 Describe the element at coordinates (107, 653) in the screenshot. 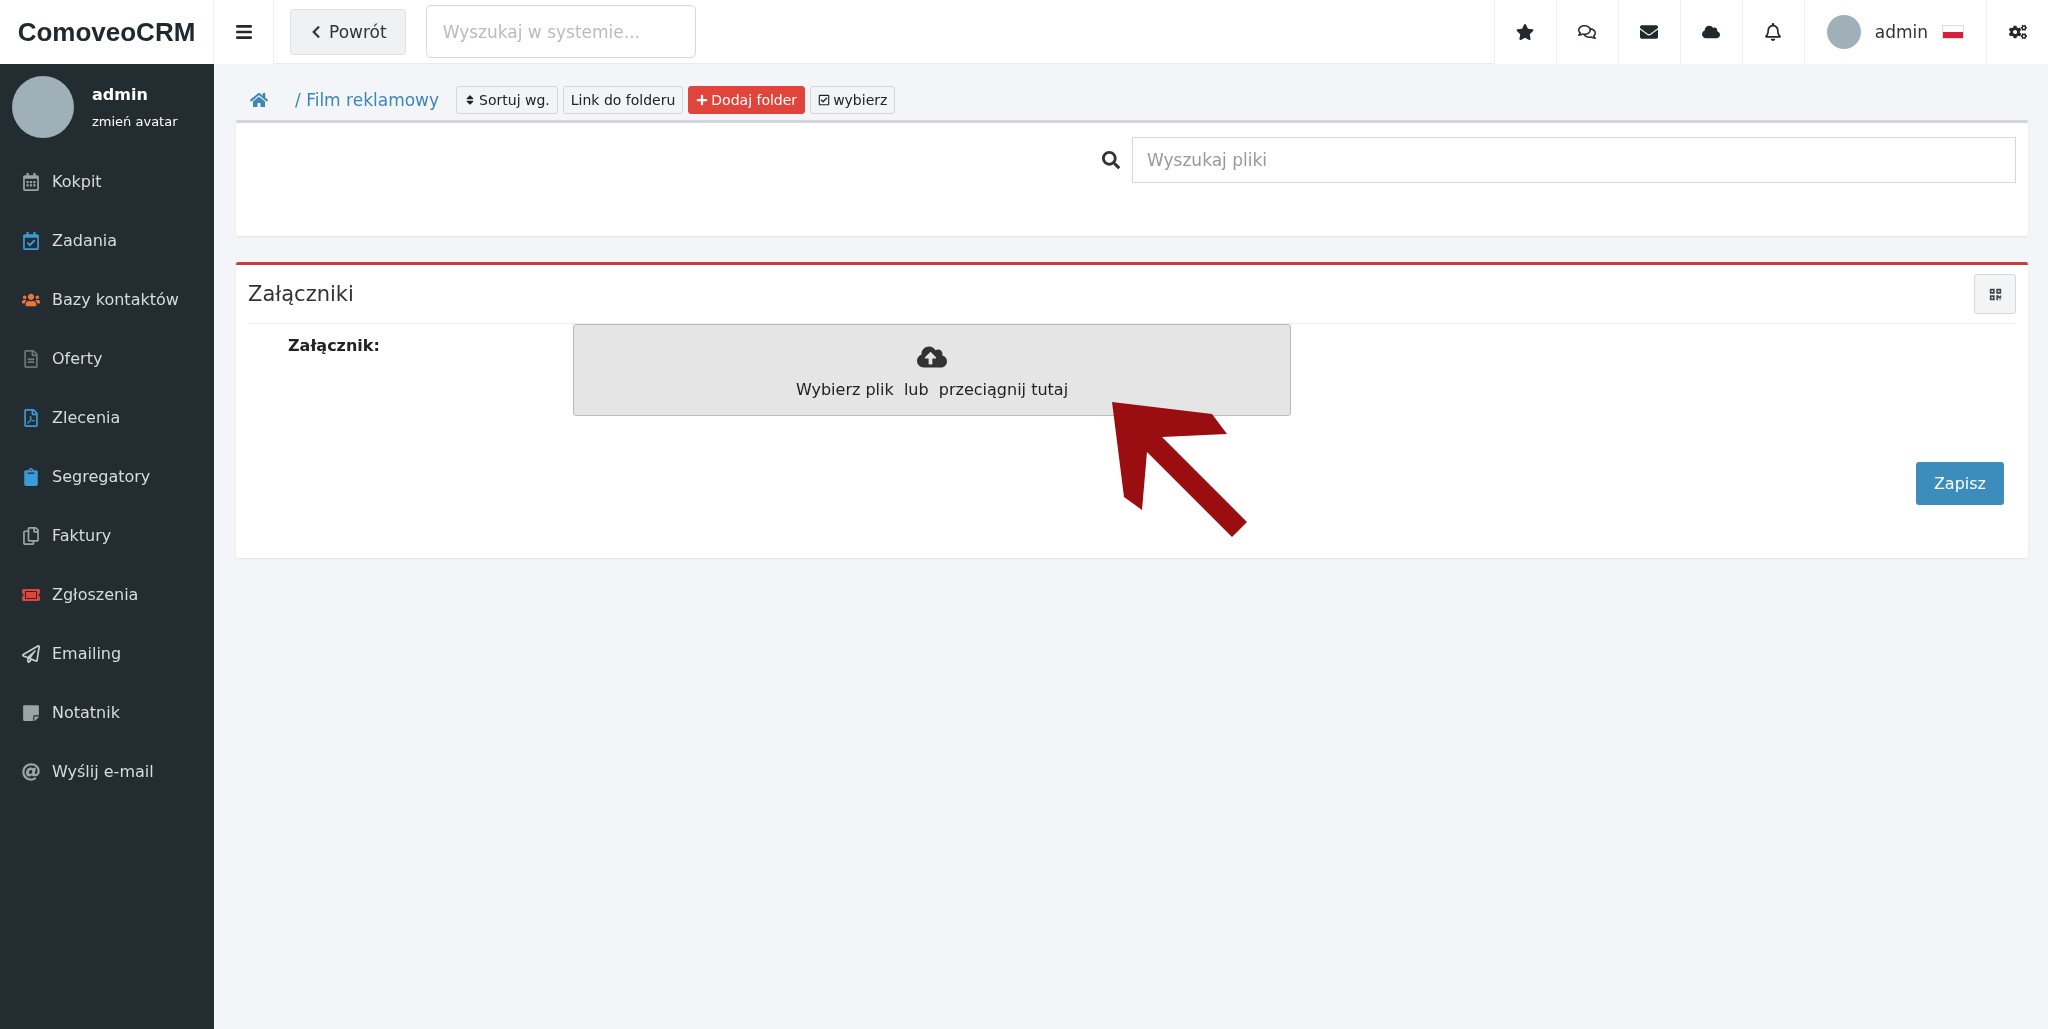

I see `sidebar-item: Emailing` at that location.